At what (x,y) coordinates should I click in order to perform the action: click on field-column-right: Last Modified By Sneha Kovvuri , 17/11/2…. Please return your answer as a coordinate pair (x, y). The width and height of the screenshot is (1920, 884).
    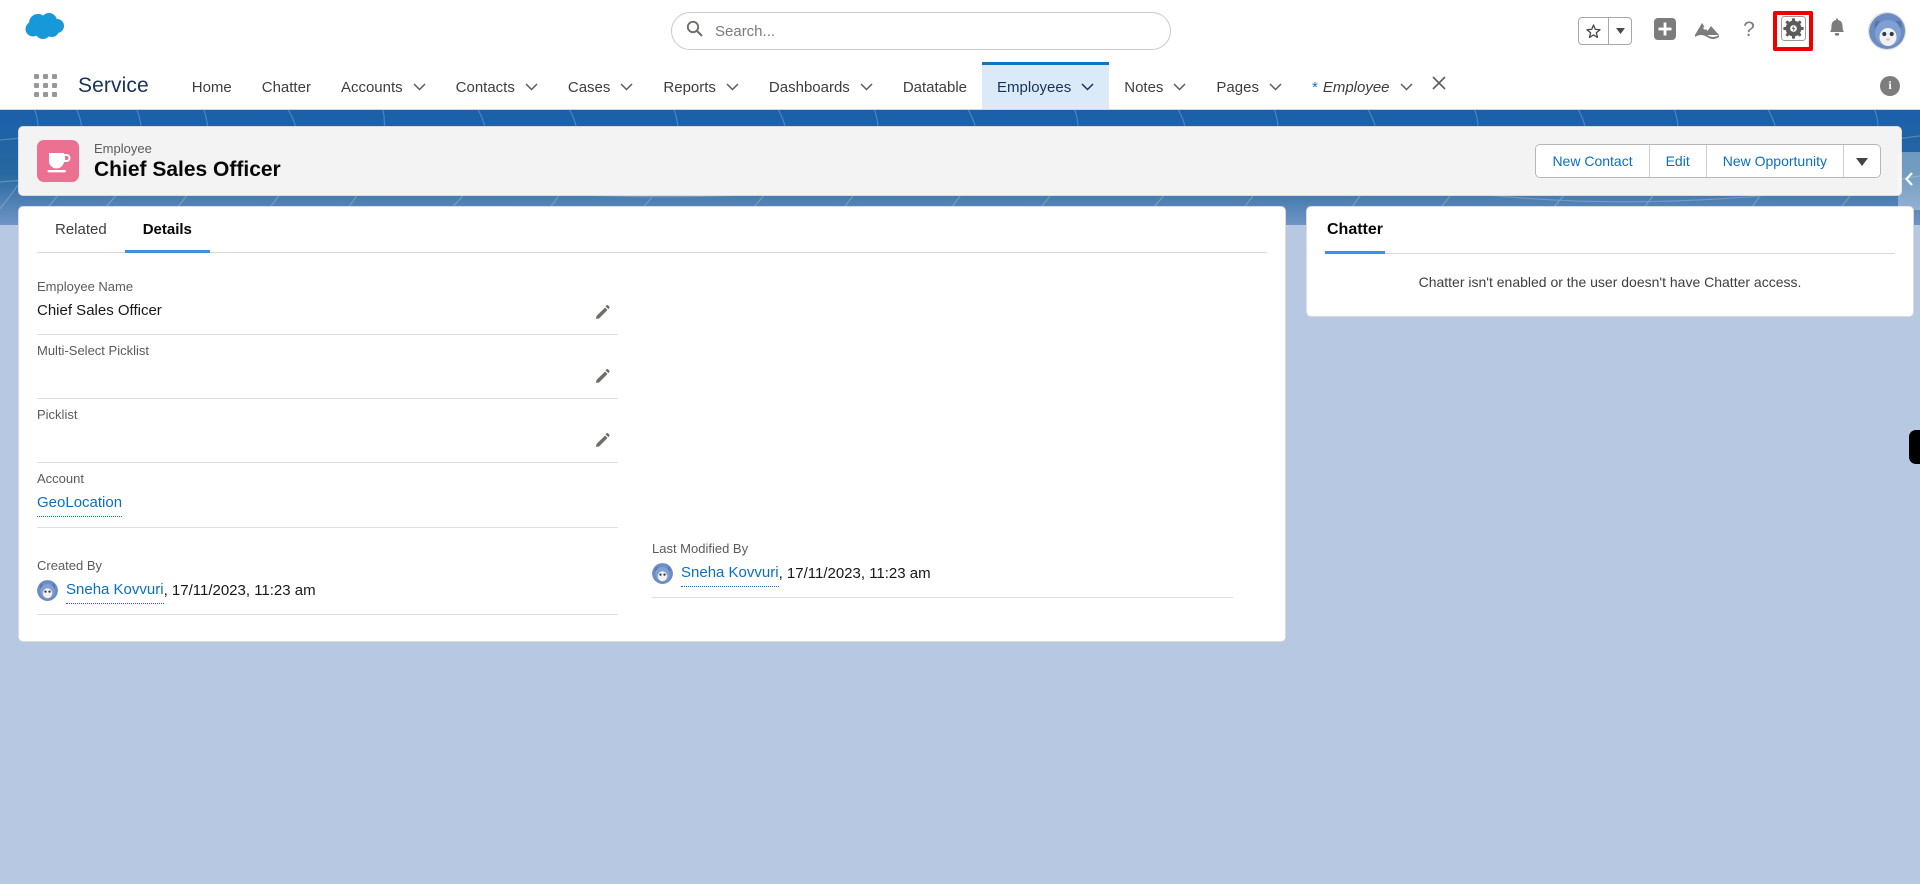
    Looking at the image, I should click on (959, 443).